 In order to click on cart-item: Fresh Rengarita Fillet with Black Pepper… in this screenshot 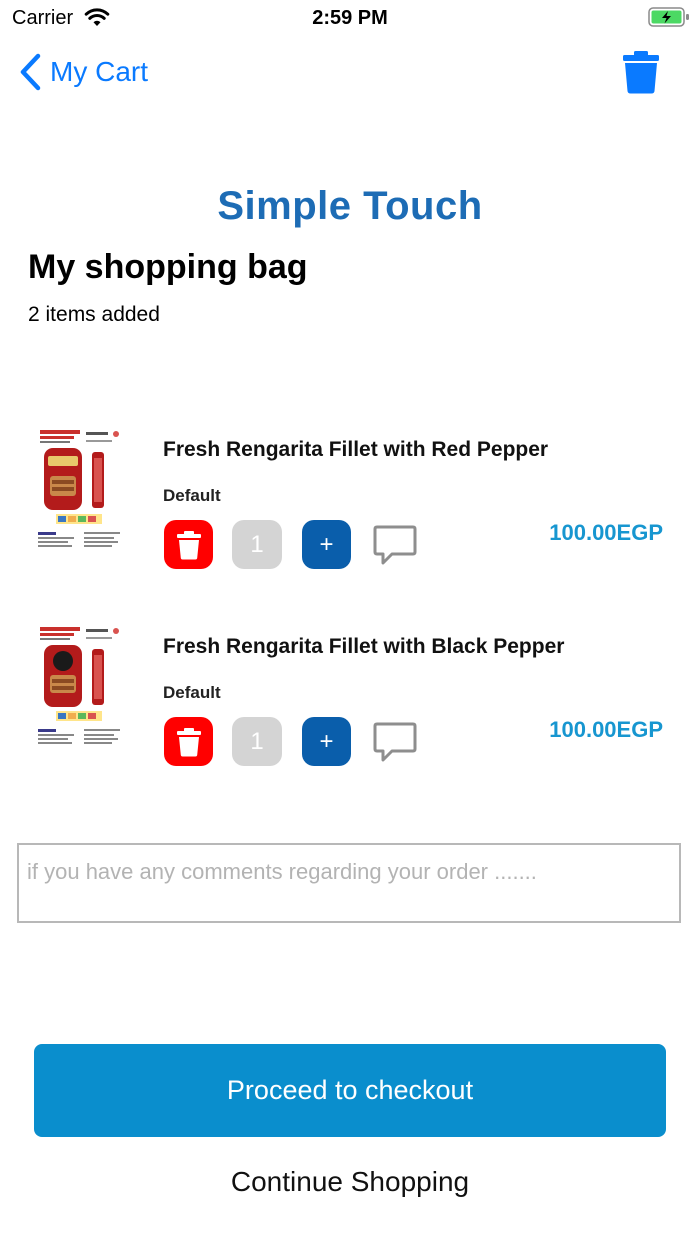, I will do `click(350, 696)`.